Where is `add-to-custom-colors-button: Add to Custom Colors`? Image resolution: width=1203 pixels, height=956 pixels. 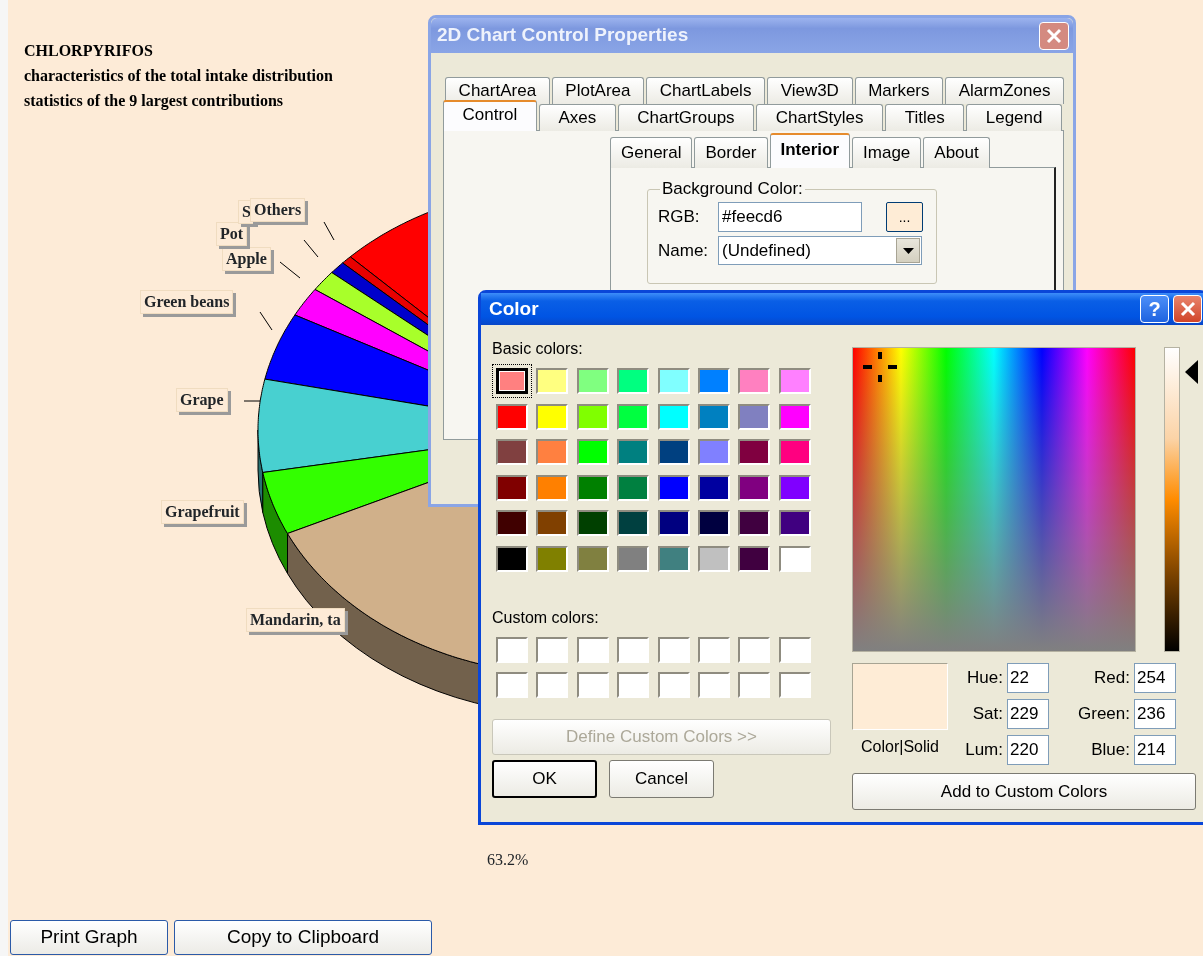
add-to-custom-colors-button: Add to Custom Colors is located at coordinates (1024, 791).